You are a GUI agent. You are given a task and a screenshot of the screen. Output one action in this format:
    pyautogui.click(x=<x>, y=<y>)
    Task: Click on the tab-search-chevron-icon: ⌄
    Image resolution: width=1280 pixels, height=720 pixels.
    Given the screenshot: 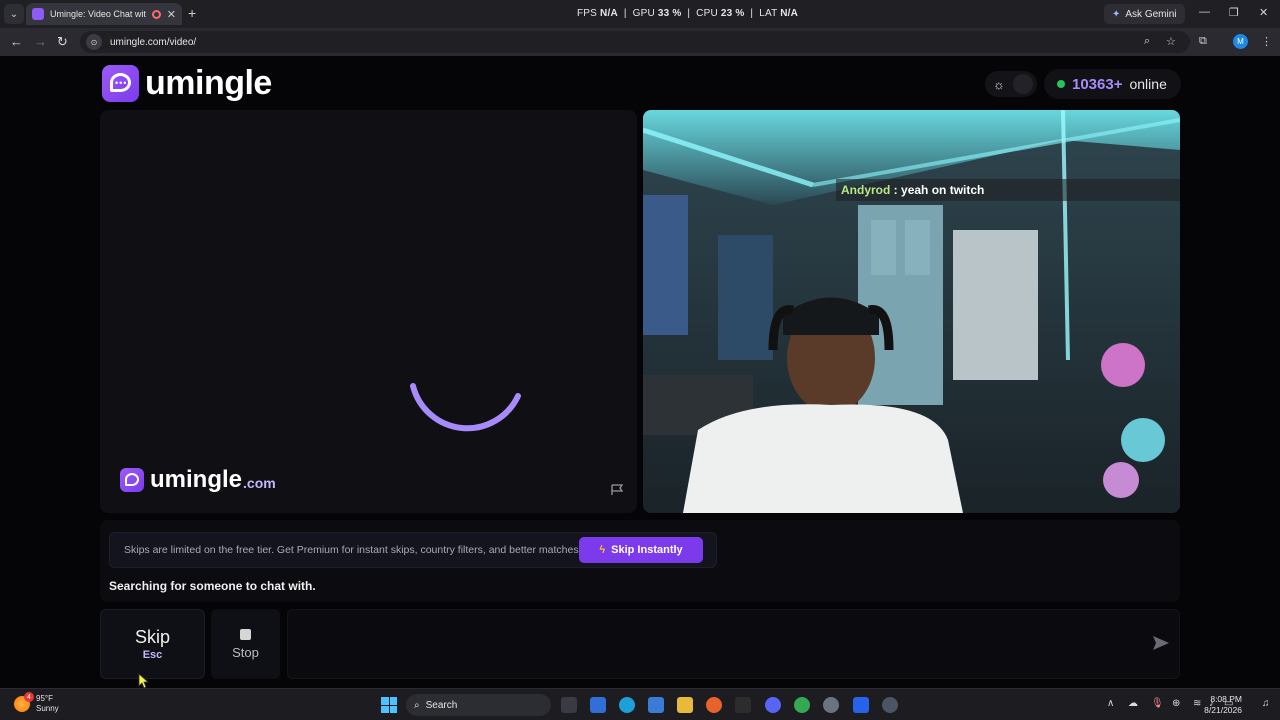 What is the action you would take?
    pyautogui.click(x=14, y=14)
    